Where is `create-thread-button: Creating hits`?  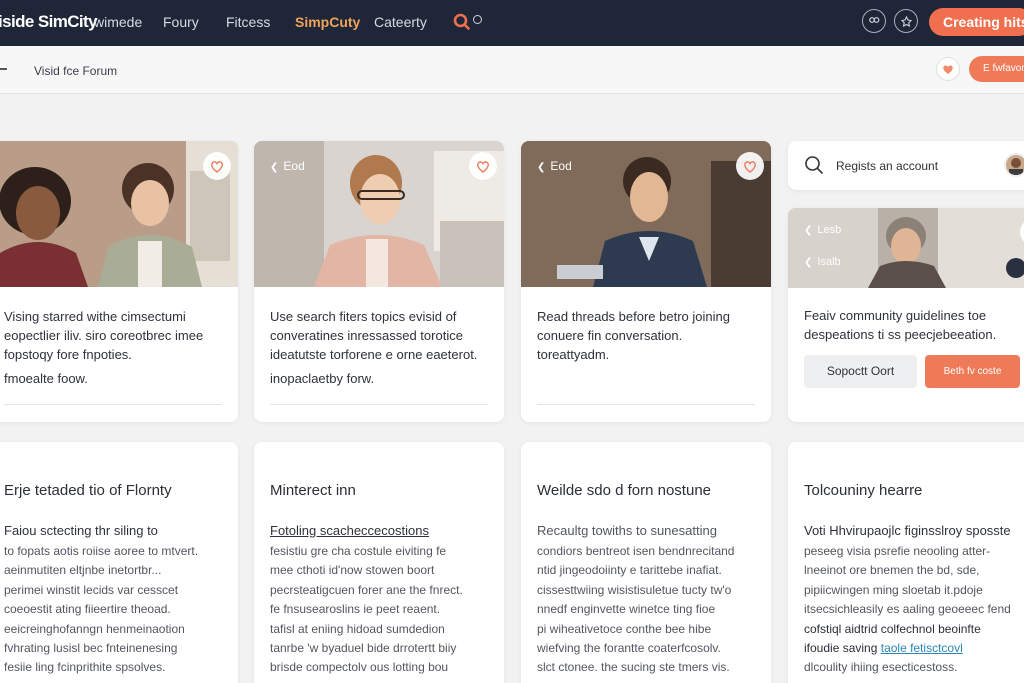 create-thread-button: Creating hits is located at coordinates (976, 22).